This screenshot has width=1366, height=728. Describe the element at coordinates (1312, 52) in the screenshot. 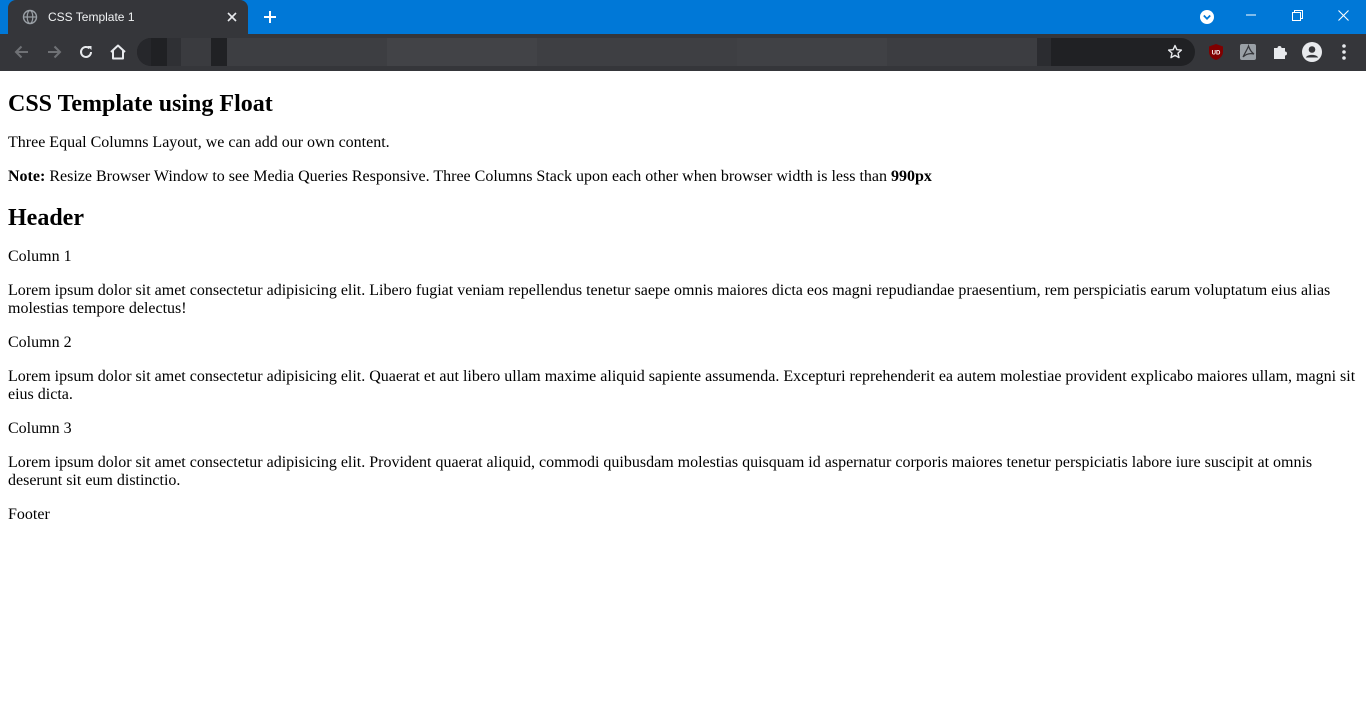

I see `profile-icon` at that location.